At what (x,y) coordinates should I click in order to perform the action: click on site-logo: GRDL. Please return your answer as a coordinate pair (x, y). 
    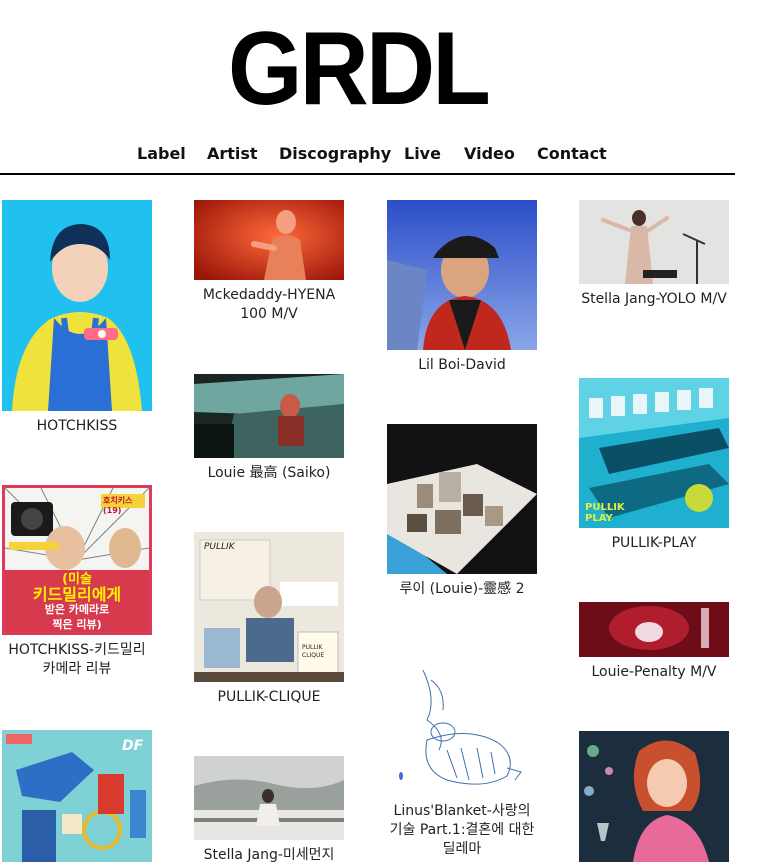
    Looking at the image, I should click on (359, 69).